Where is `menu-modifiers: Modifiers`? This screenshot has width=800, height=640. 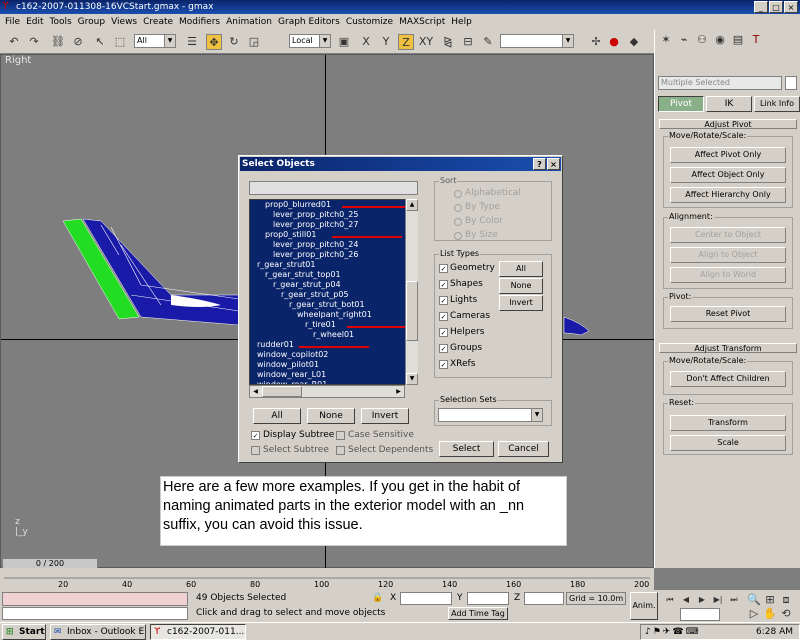
menu-modifiers: Modifiers is located at coordinates (199, 22).